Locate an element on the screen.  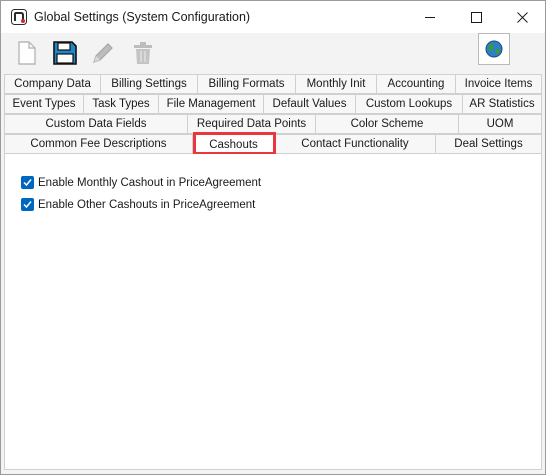
tab-file-management: File Management is located at coordinates (210, 104).